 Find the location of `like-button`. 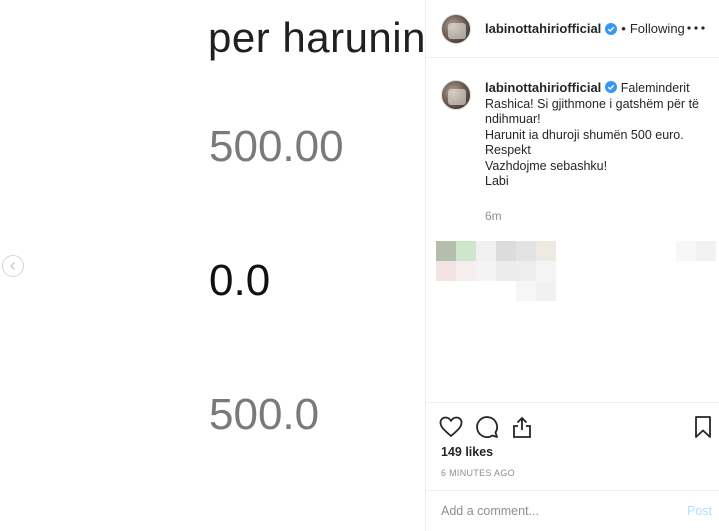

like-button is located at coordinates (451, 427).